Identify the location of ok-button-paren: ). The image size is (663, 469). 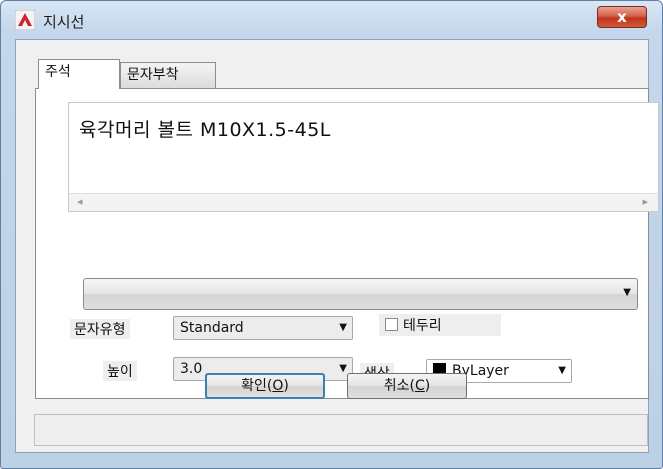
(286, 386).